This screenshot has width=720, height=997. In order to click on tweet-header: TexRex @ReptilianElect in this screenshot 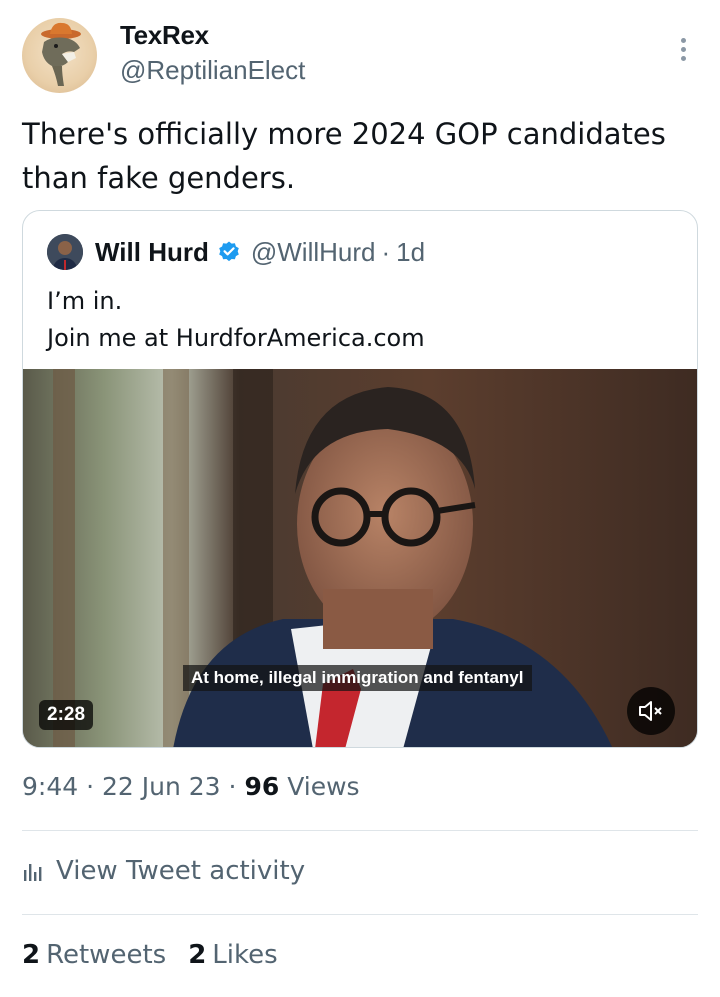, I will do `click(360, 56)`.